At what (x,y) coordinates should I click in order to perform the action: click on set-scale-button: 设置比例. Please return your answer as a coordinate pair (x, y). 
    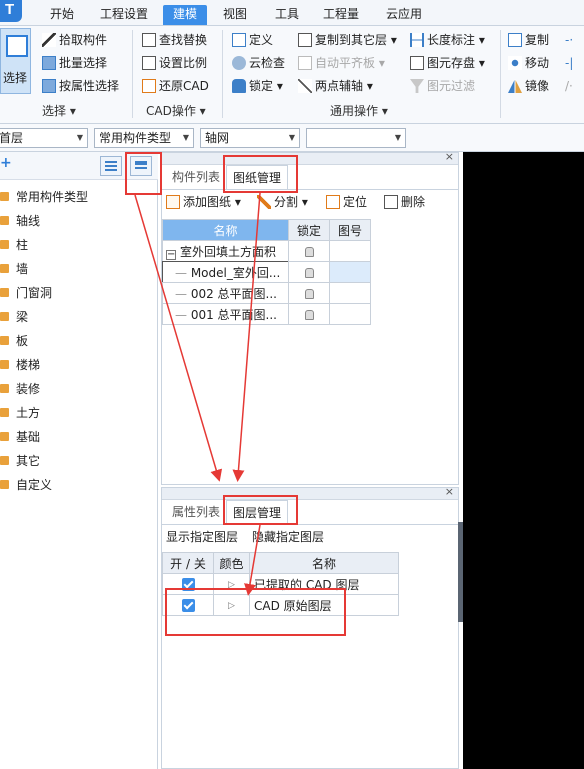
    Looking at the image, I should click on (174, 63).